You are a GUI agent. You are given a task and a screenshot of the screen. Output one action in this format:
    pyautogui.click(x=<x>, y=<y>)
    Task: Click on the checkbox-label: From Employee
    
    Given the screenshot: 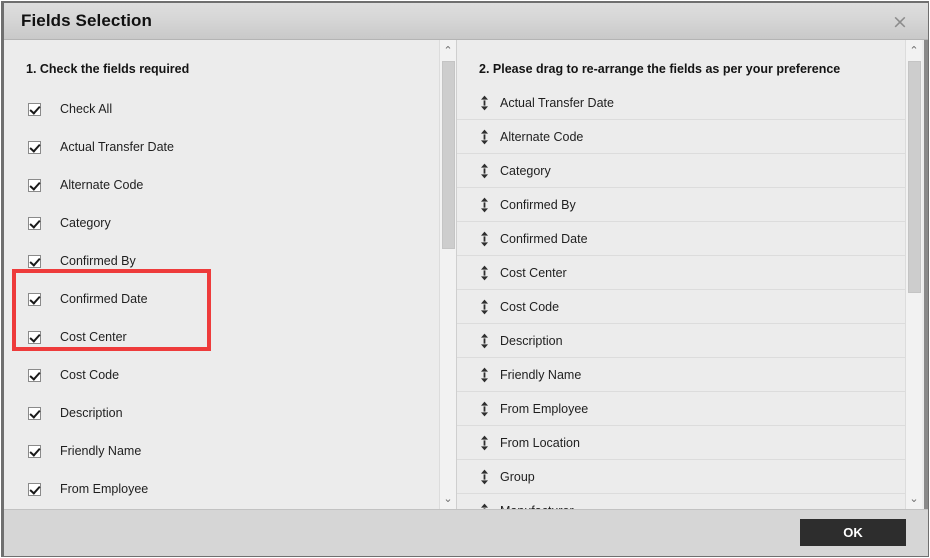 What is the action you would take?
    pyautogui.click(x=104, y=489)
    